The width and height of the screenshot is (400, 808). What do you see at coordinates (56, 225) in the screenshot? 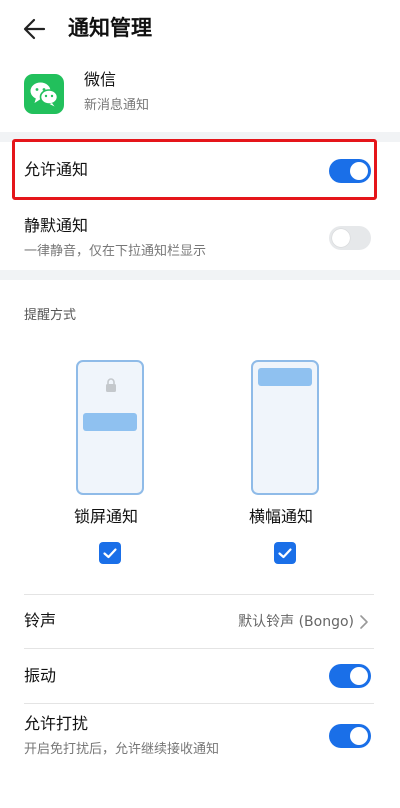
I see `silent-notifications-label: 静默通知` at bounding box center [56, 225].